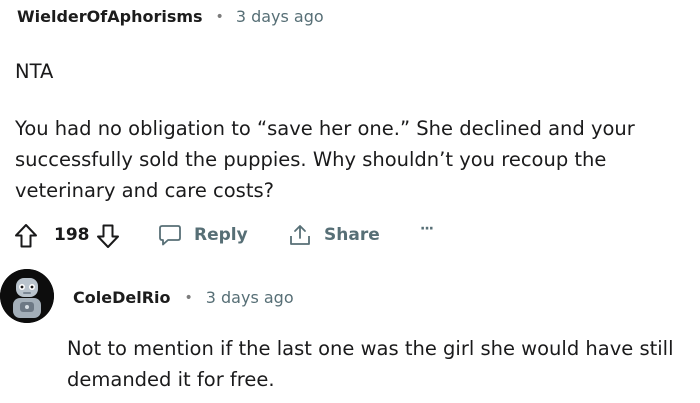 Image resolution: width=700 pixels, height=403 pixels. What do you see at coordinates (34, 71) in the screenshot?
I see `comment-line-nta: NTA` at bounding box center [34, 71].